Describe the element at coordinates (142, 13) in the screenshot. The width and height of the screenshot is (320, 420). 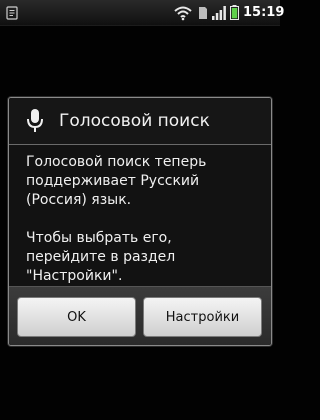
I see `status-bar: 15:19` at that location.